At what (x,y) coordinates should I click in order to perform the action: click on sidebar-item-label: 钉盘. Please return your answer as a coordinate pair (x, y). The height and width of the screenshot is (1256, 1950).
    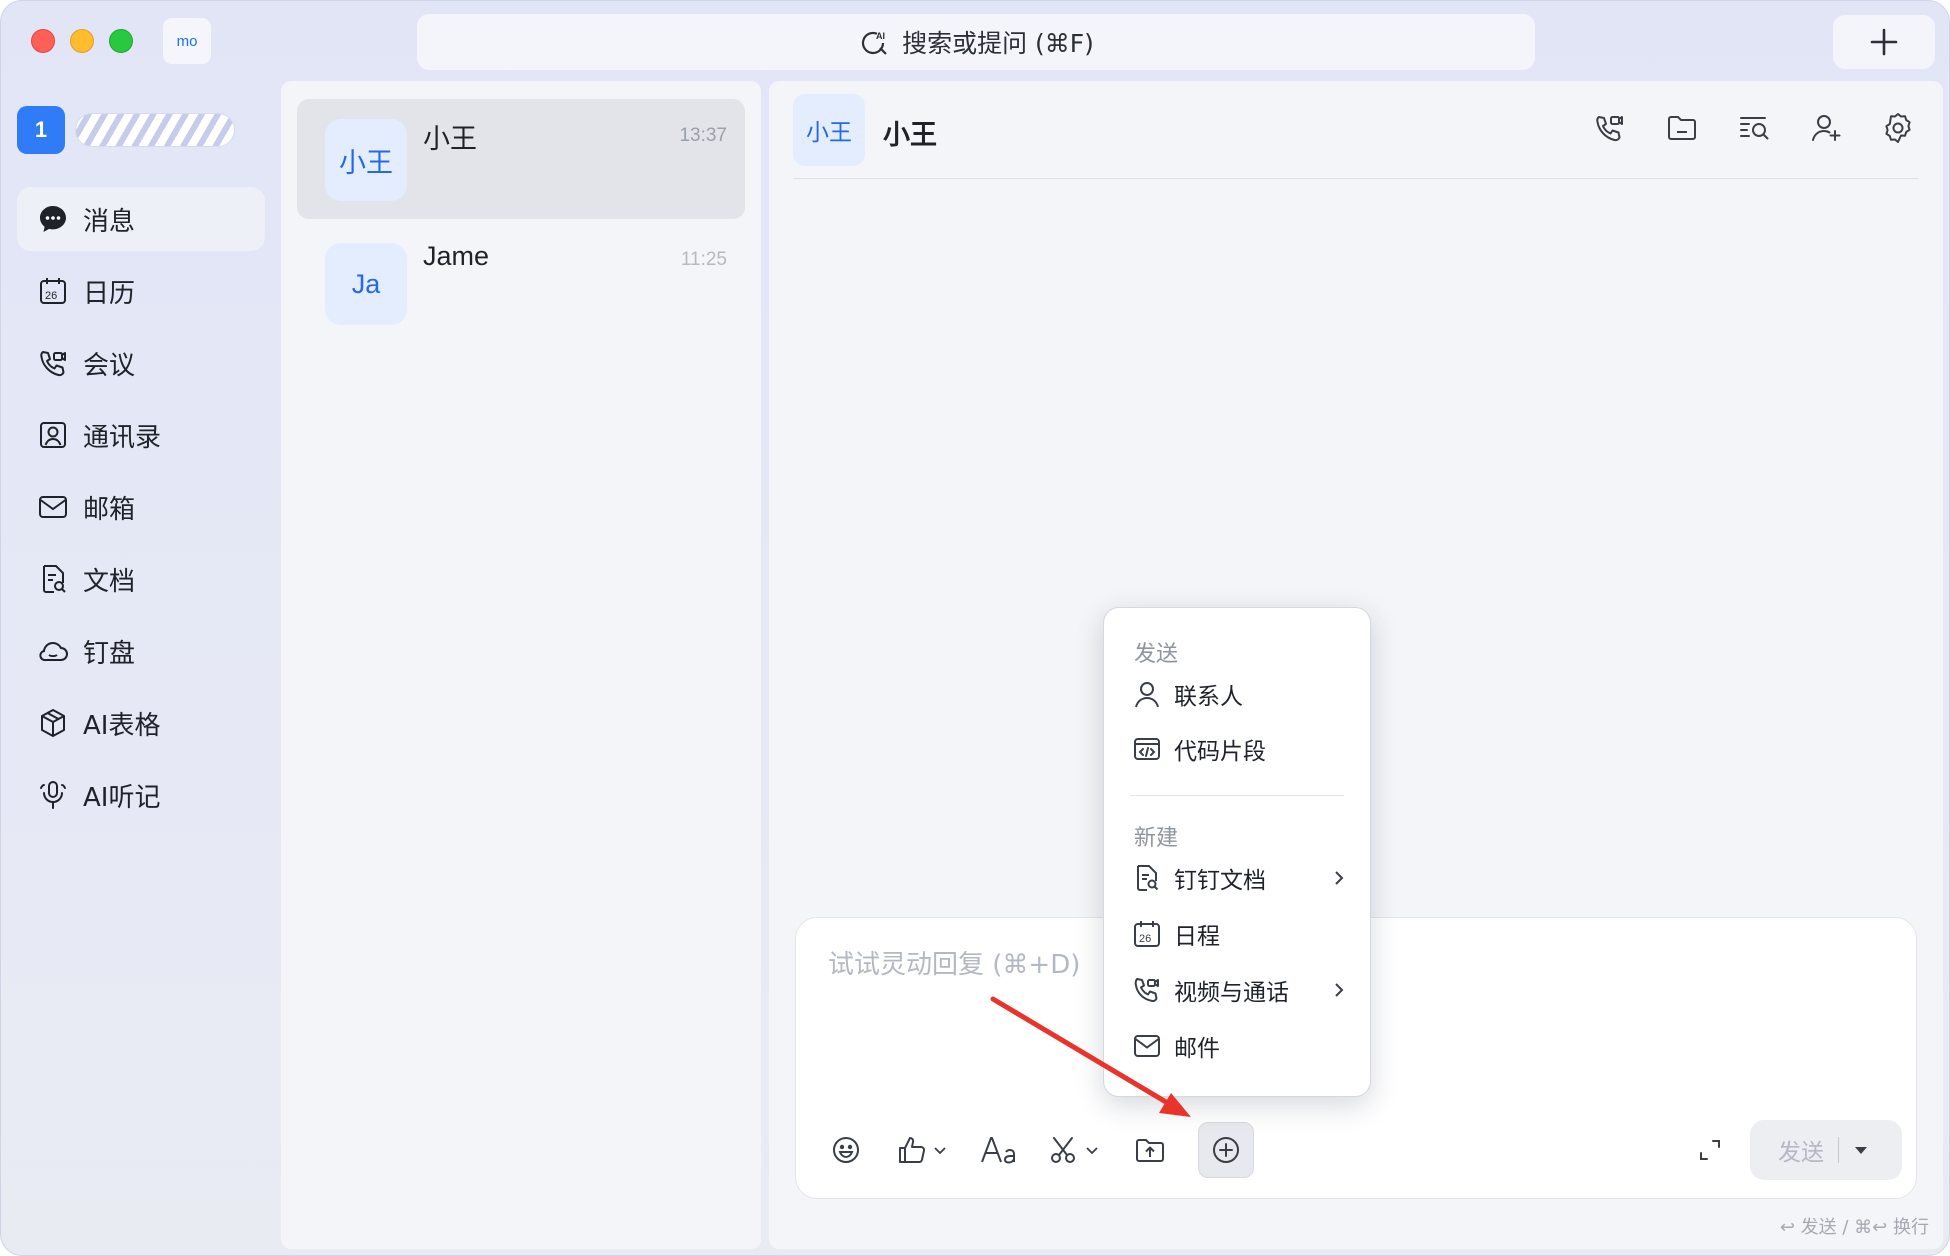
    Looking at the image, I should click on (109, 653).